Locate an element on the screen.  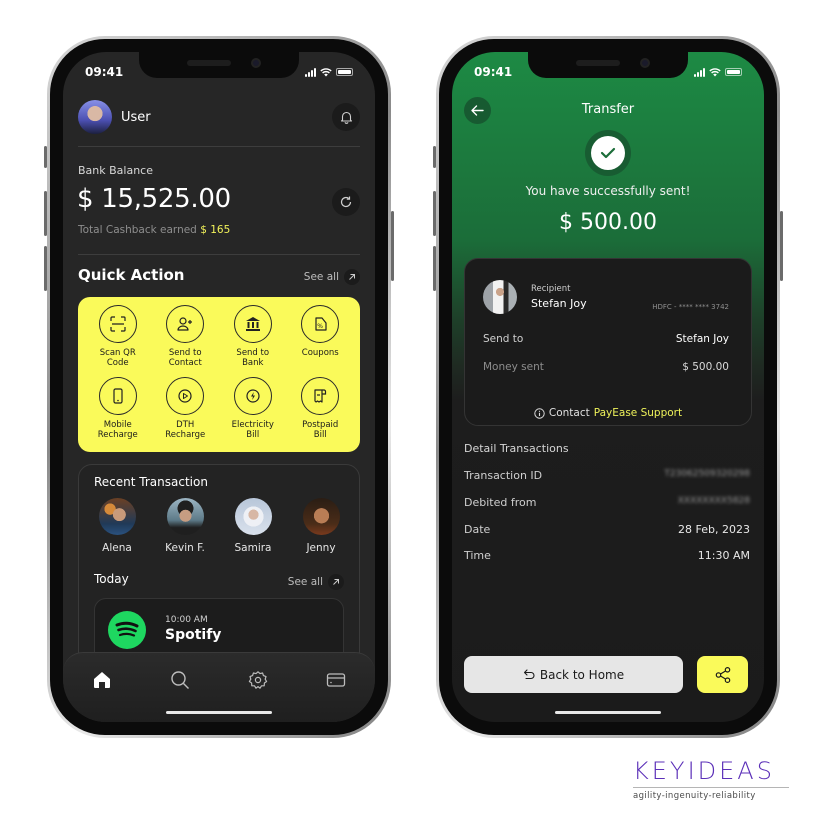
contact-name: Kevin F. is located at coordinates (185, 548).